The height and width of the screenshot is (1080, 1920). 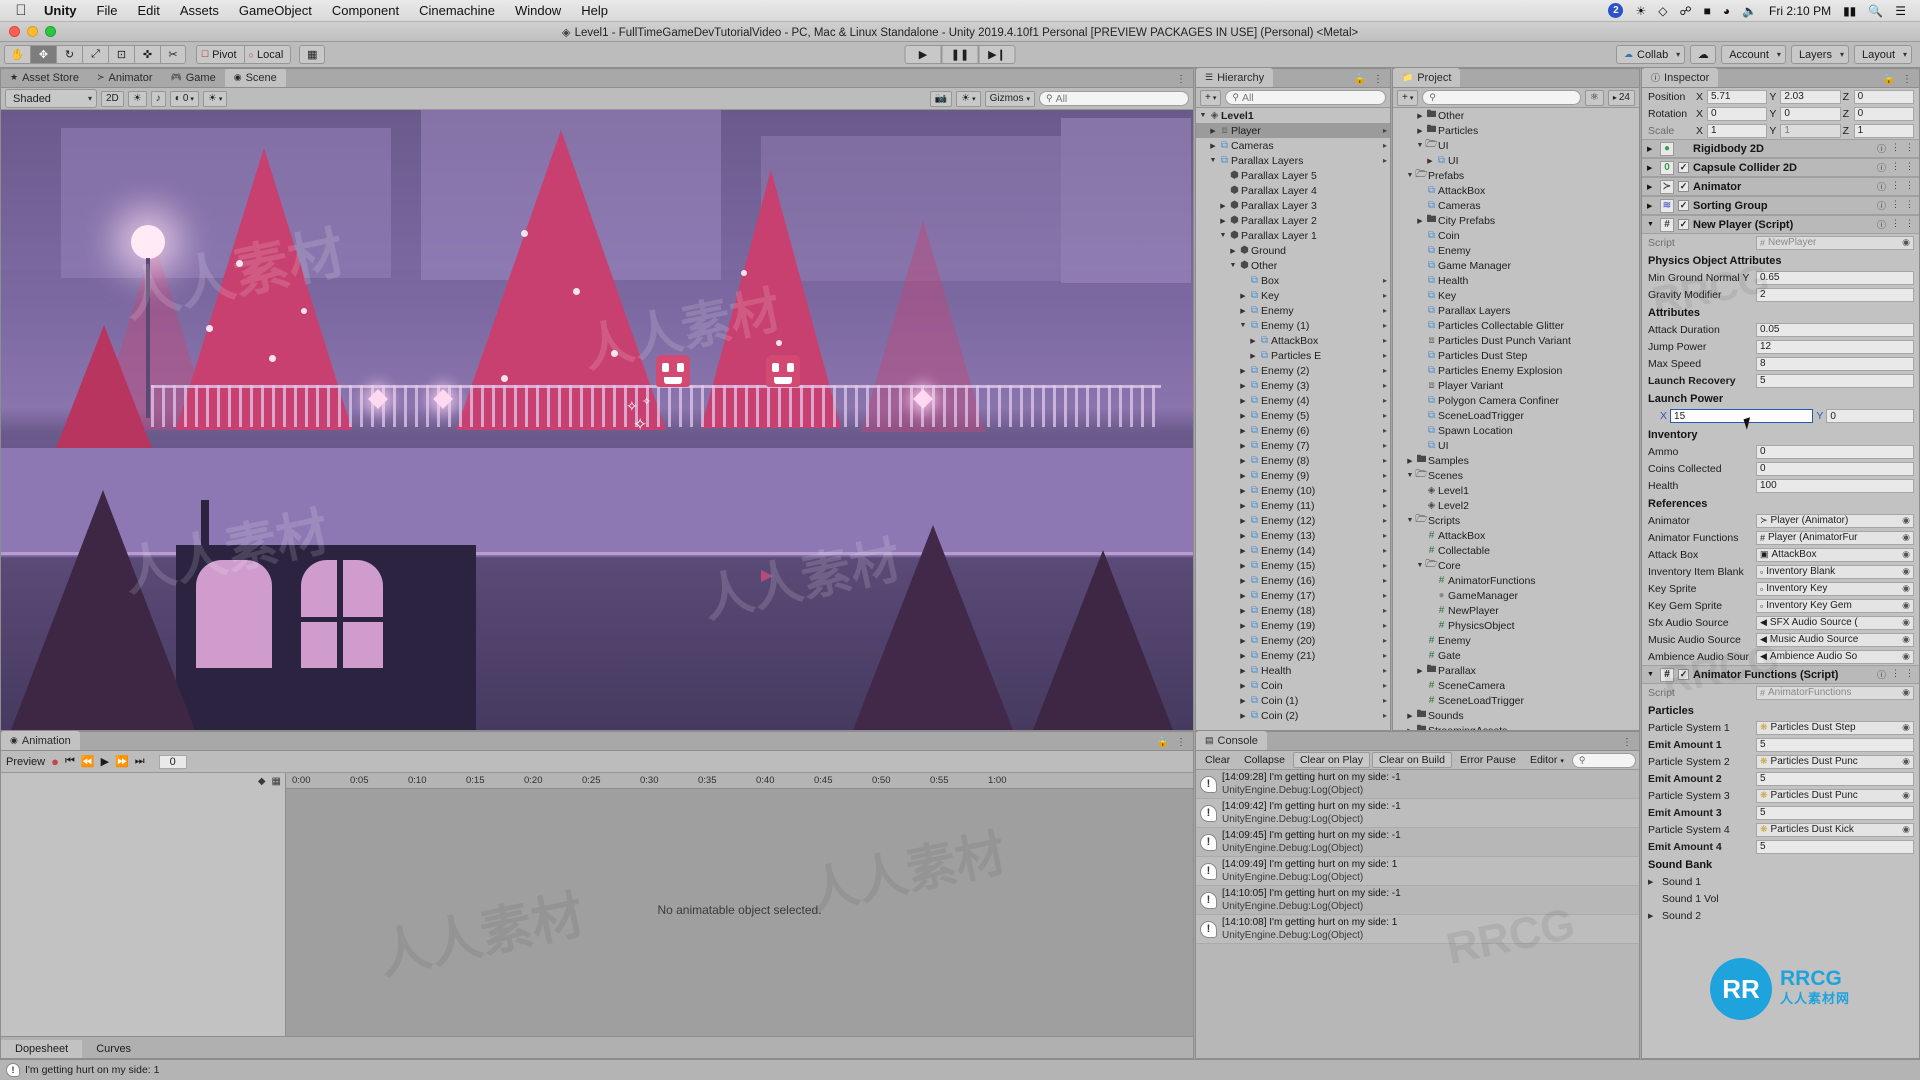 What do you see at coordinates (1683, 224) in the screenshot?
I see `enable-checkbox: ✓` at bounding box center [1683, 224].